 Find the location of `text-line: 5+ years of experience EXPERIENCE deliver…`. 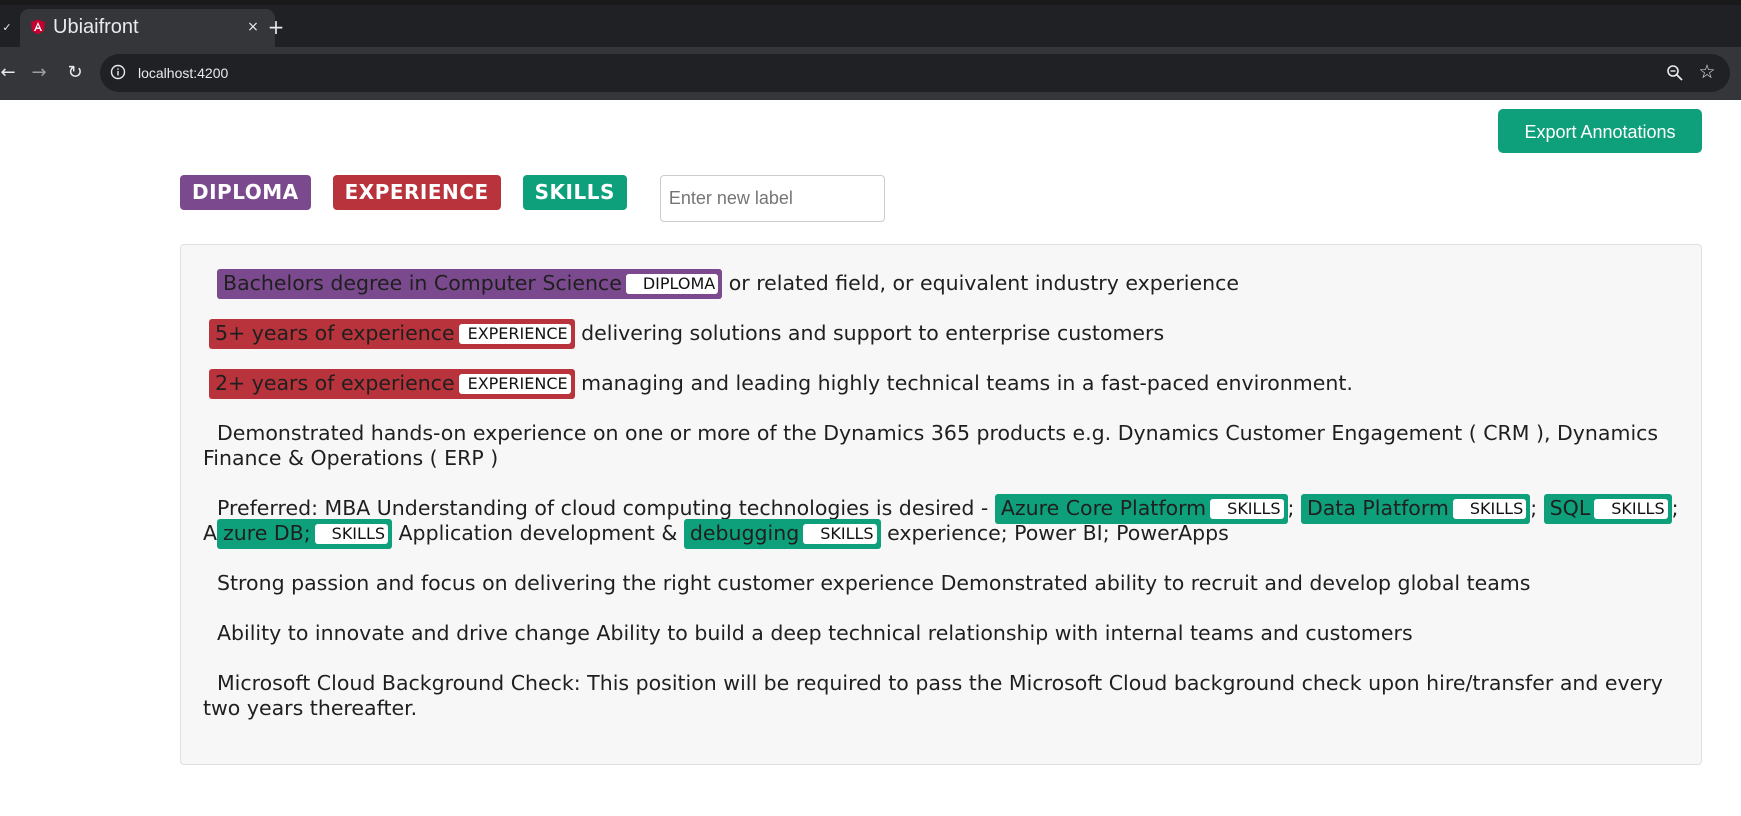

text-line: 5+ years of experience EXPERIENCE deliver… is located at coordinates (941, 334).